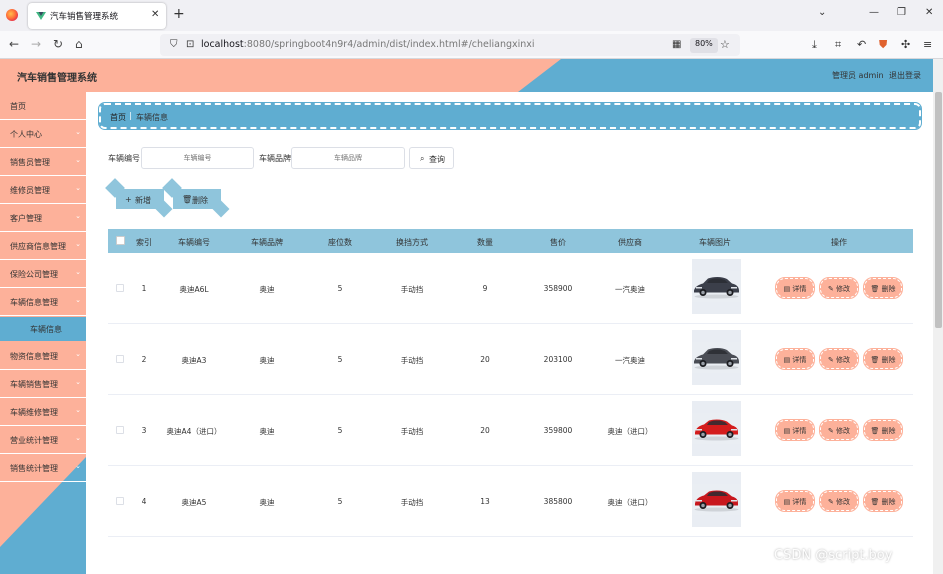  What do you see at coordinates (471, 15) in the screenshot?
I see `browser-tab-bar: 汽车销售管理系统 ✕ + ⌄ — ❐ ✕` at bounding box center [471, 15].